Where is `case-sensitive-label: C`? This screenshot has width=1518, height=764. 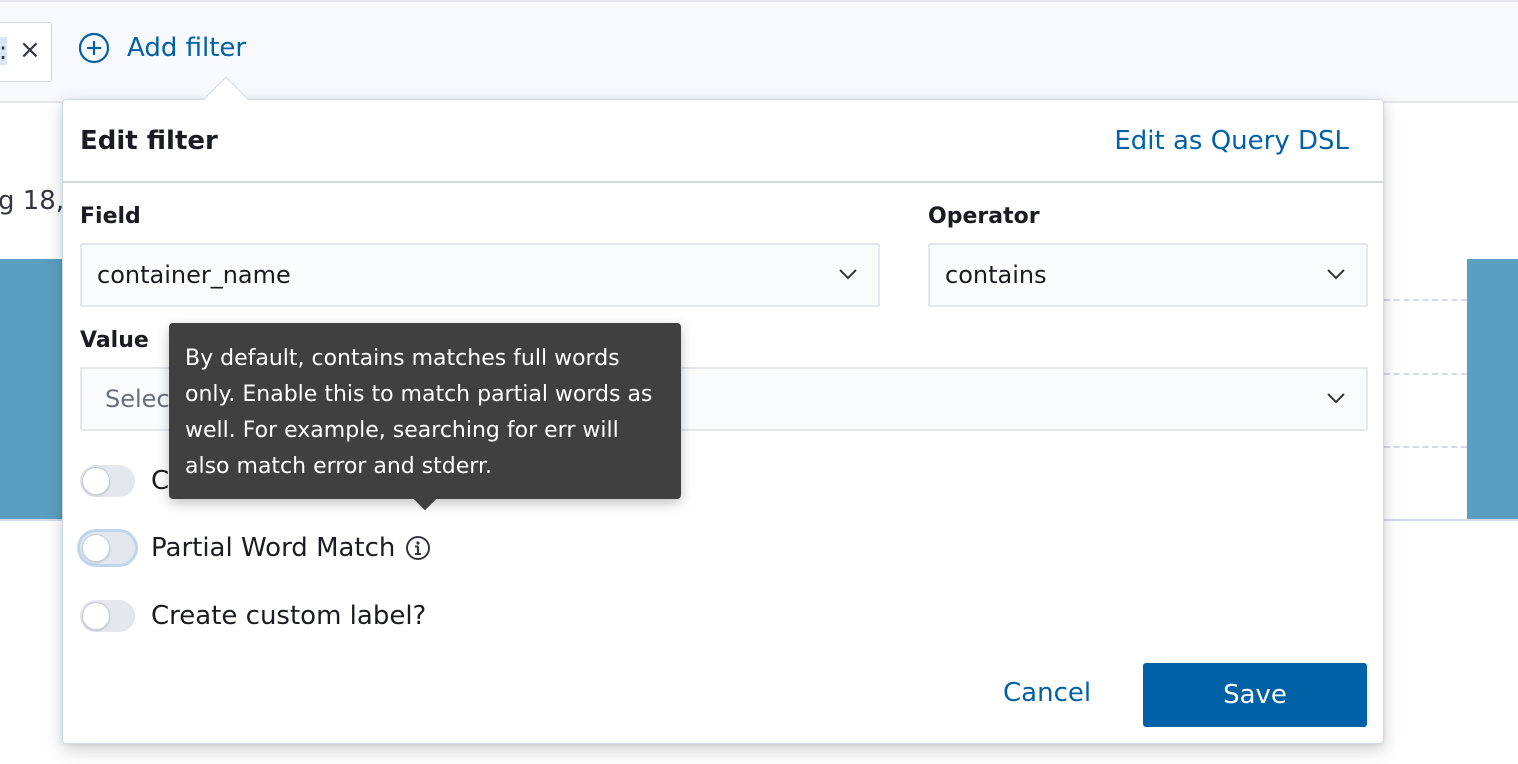
case-sensitive-label: C is located at coordinates (160, 481).